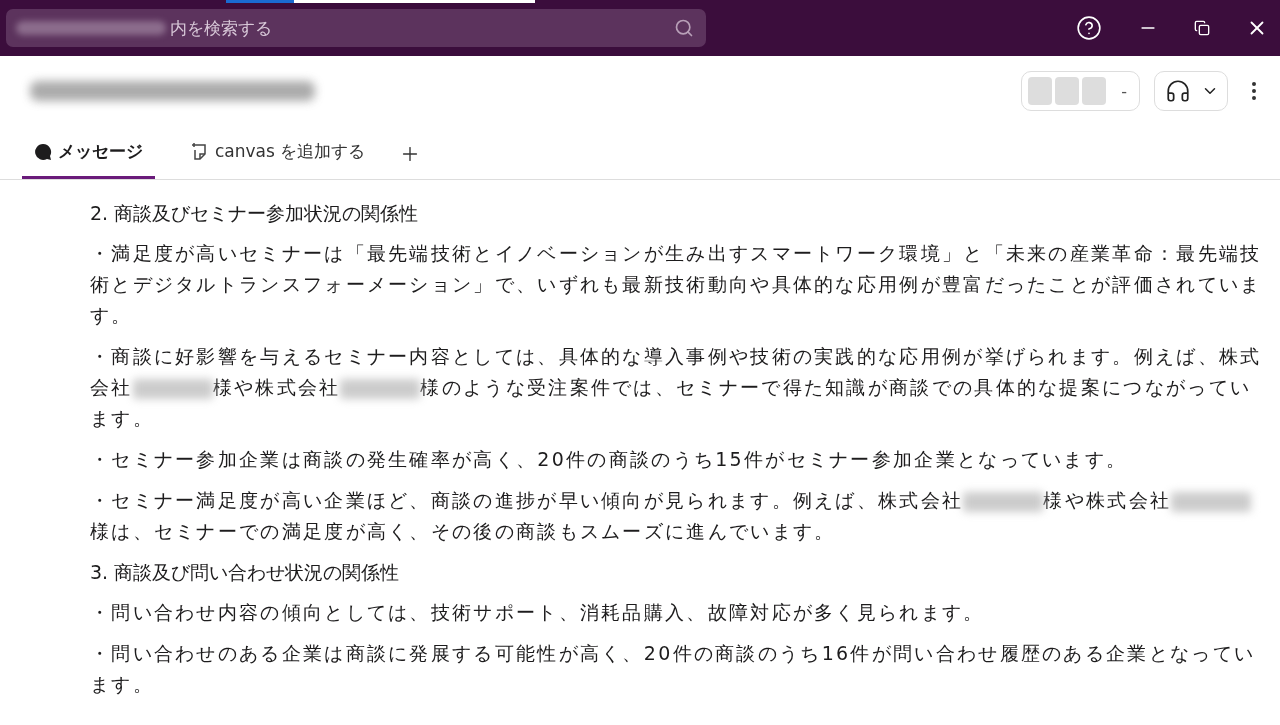 This screenshot has width=1280, height=725. I want to click on paragraph: ・商談に好影響を与えるセミナー内容としては、具体的な導入事例や技術の実践的な応用例が挙げられます。例えば、株式会社 様や株式会社 様のような受注案件では、セミナーで得た知識が商談での具体的な提案につながっています。, so click(676, 387).